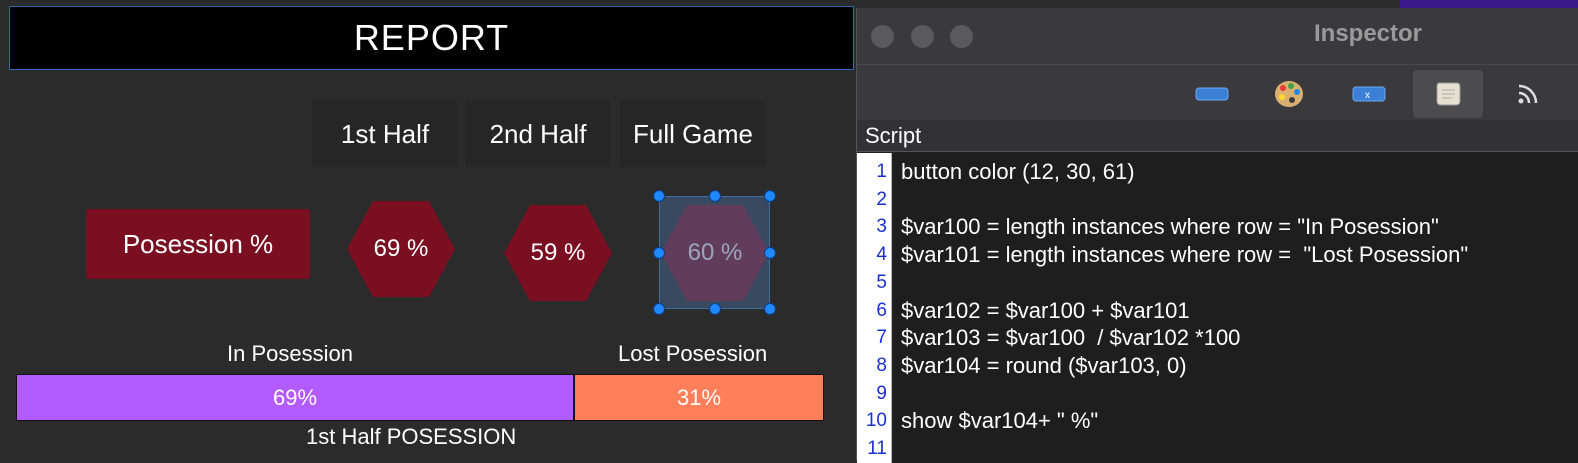  I want to click on line-number: 7, so click(881, 338).